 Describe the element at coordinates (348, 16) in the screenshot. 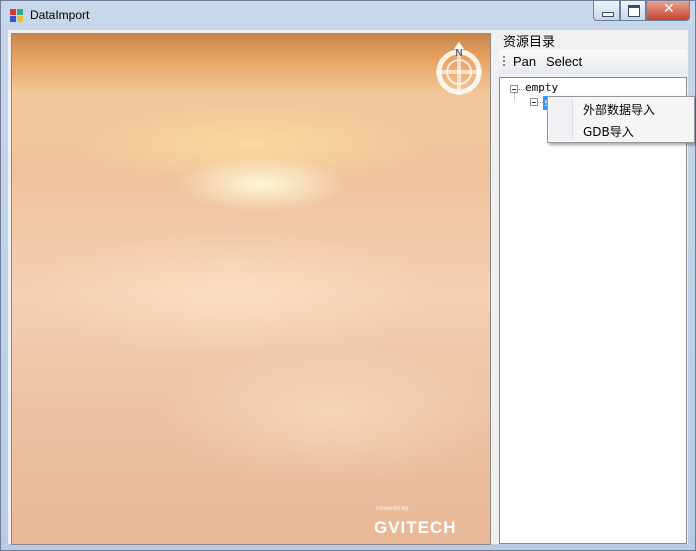

I see `title-bar: DataImport ✕` at that location.